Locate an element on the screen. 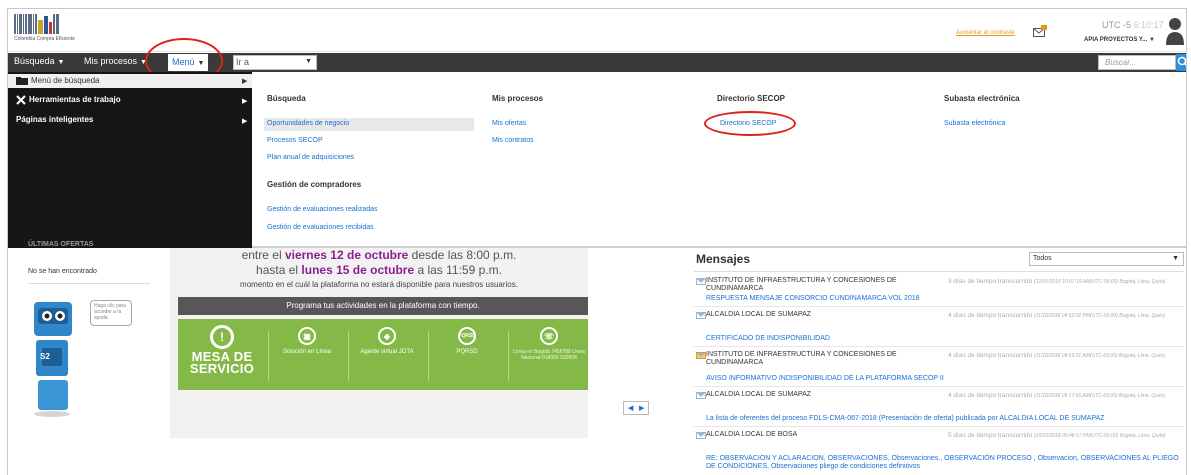 The width and height of the screenshot is (1191, 475). mail-icon is located at coordinates (1040, 31).